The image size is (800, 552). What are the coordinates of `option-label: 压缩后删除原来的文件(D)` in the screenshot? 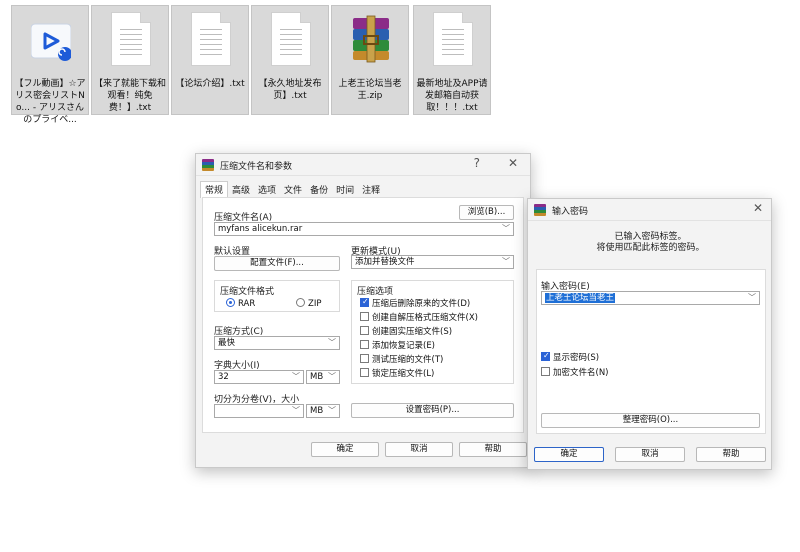 It's located at (421, 304).